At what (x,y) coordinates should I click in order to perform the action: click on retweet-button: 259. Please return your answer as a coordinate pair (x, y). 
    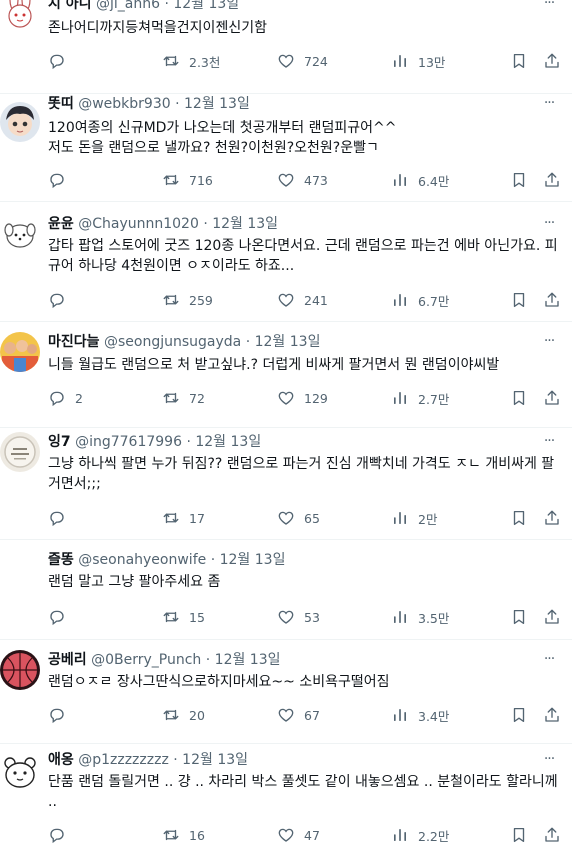
    Looking at the image, I should click on (187, 300).